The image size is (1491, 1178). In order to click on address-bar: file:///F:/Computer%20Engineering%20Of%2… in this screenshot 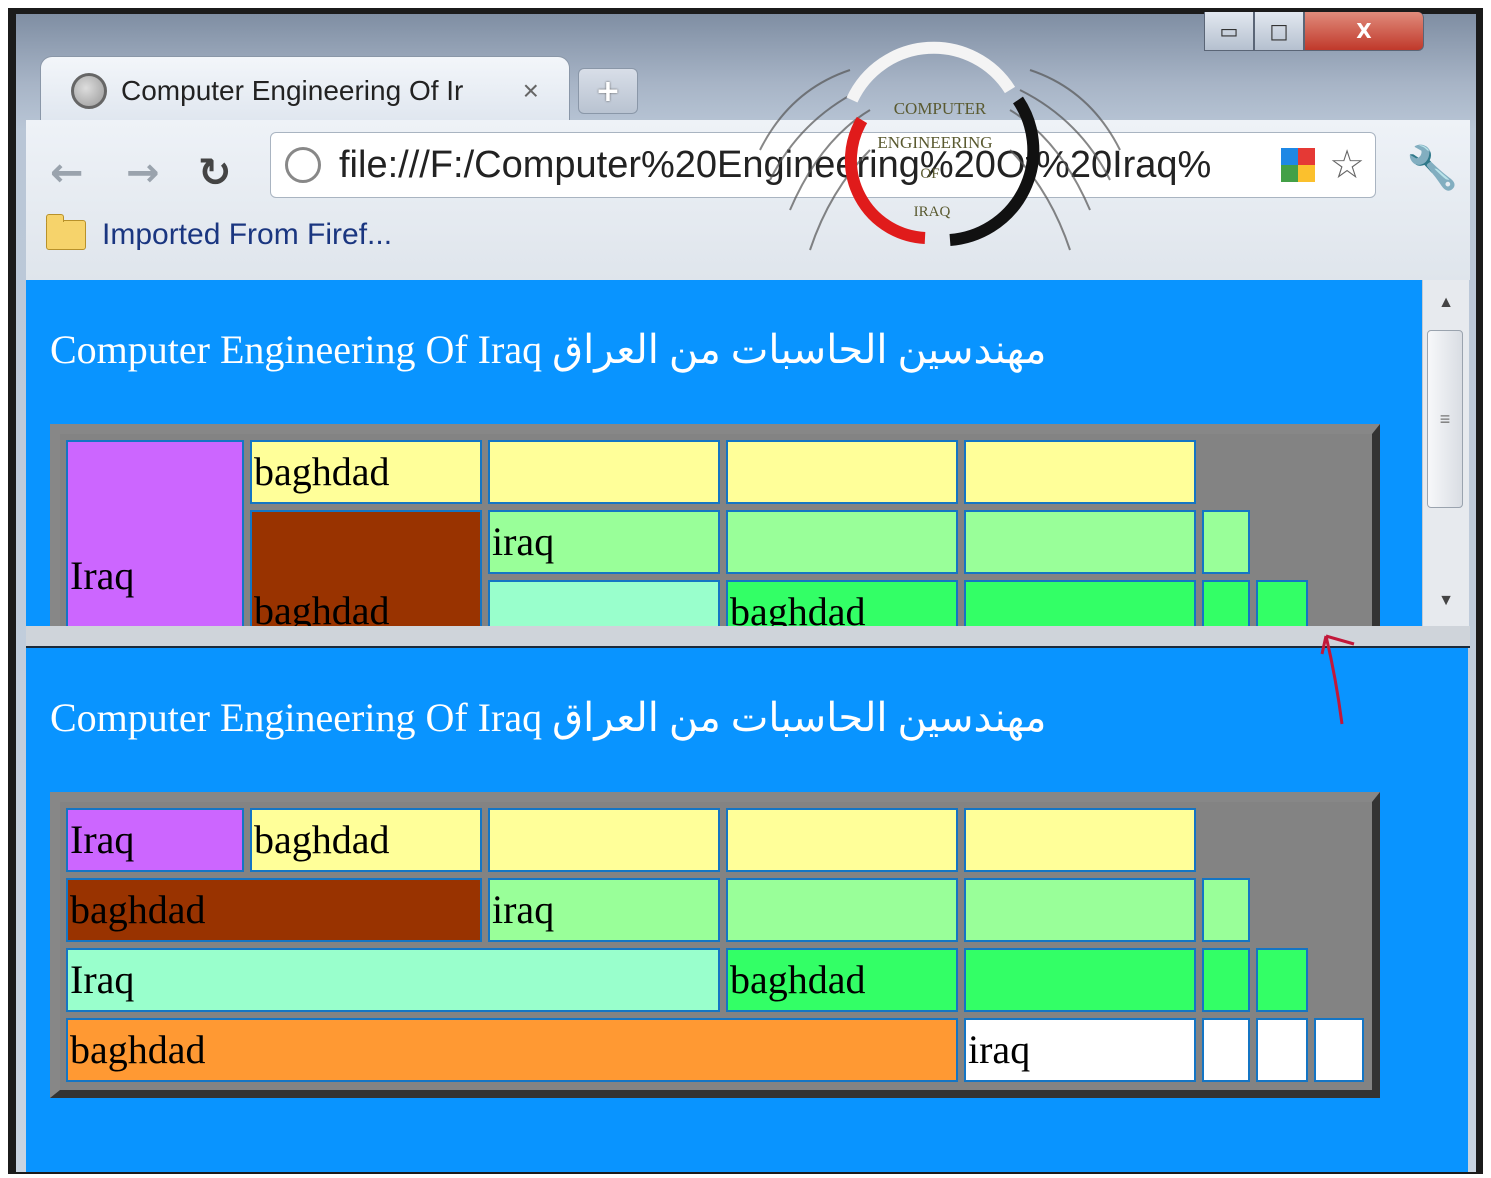, I will do `click(823, 165)`.